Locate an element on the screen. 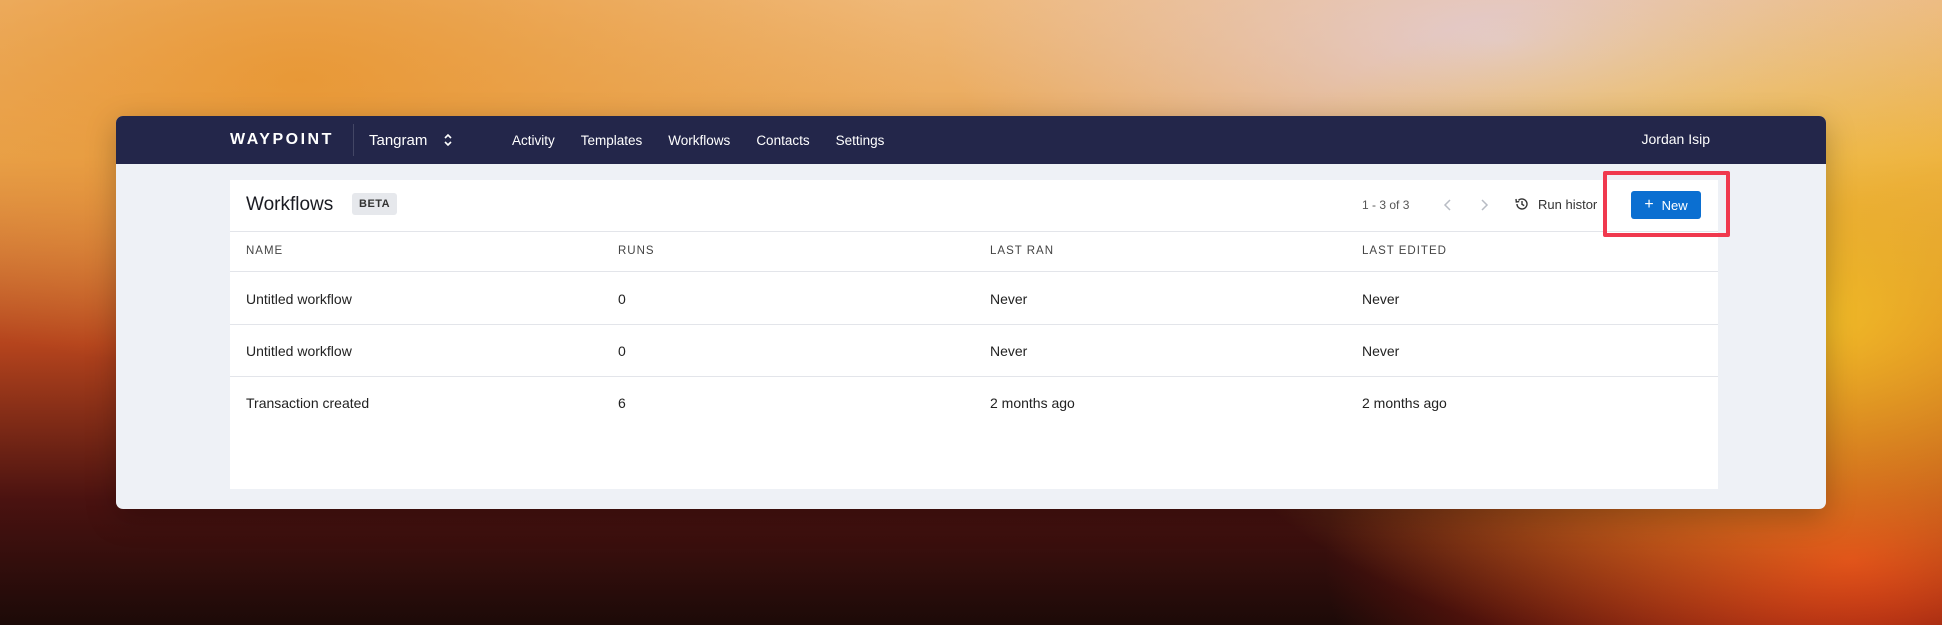 Image resolution: width=1942 pixels, height=625 pixels. column-header-last-ran: LAST RAN is located at coordinates (1022, 251).